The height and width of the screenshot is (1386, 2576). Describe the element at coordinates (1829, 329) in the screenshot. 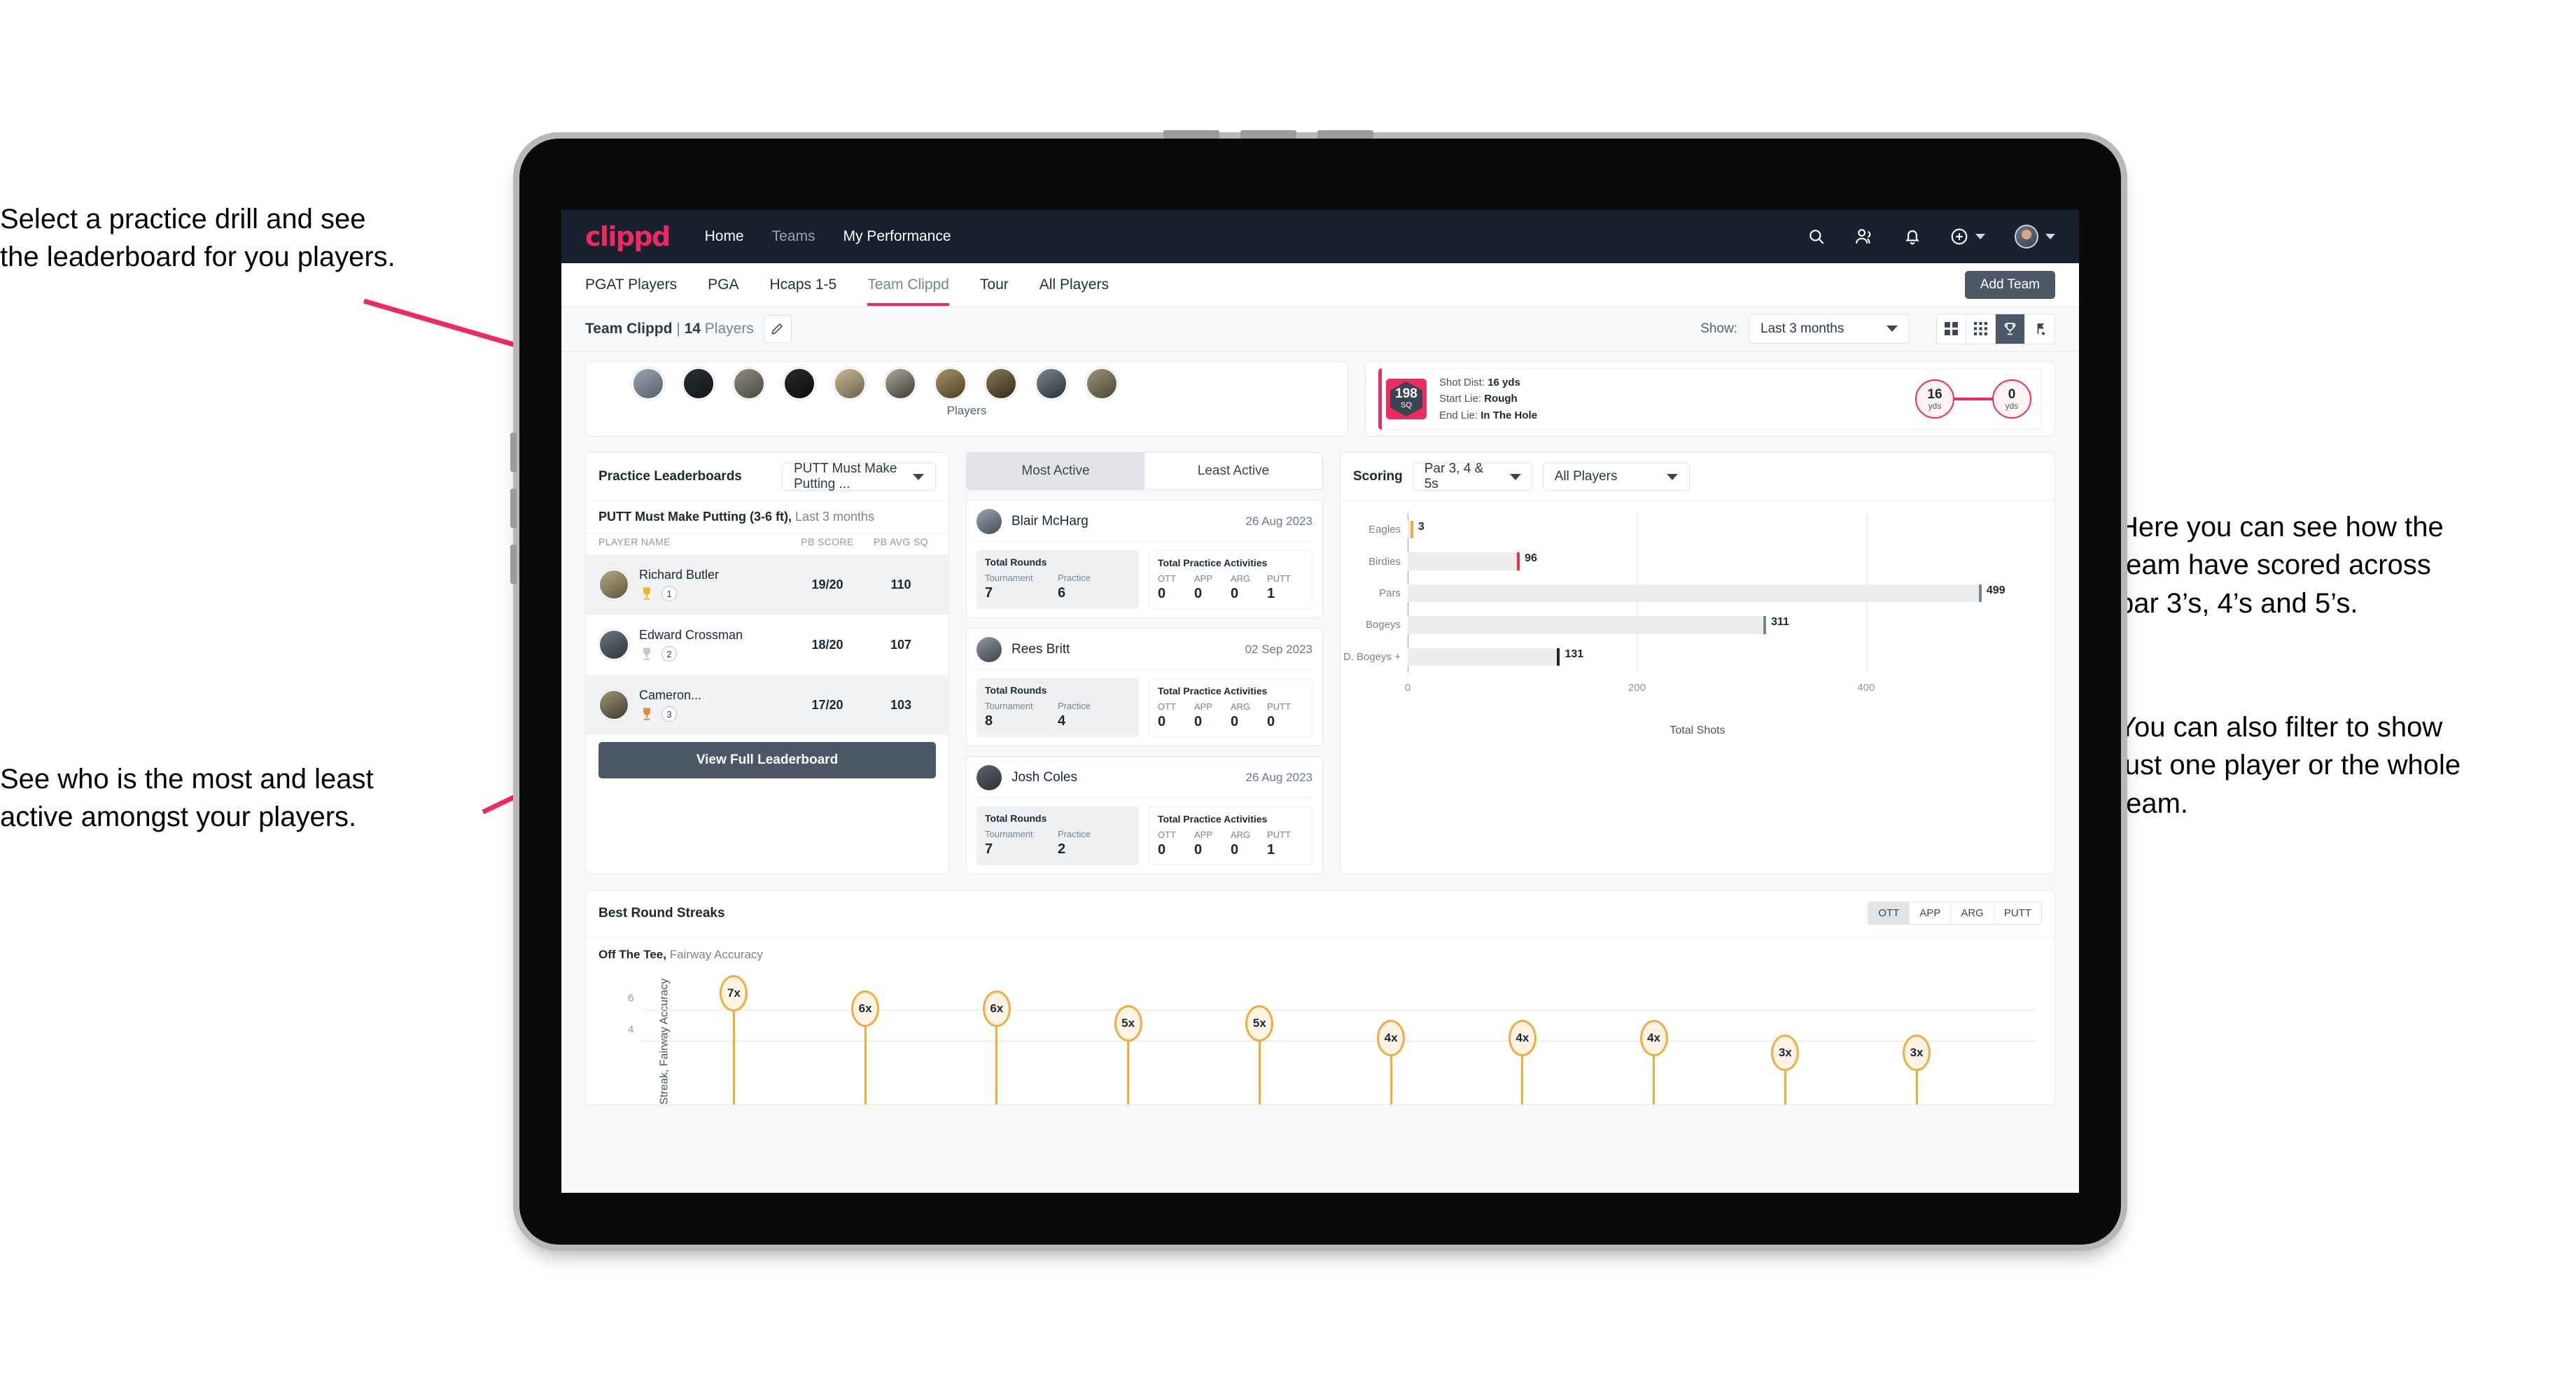

I see `date-range-select: Last 3 months` at that location.